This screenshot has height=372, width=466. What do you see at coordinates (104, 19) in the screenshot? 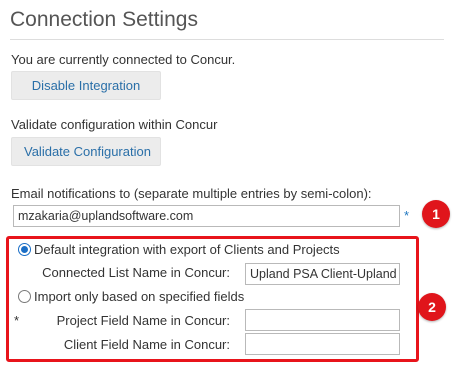
I see `page-title: Connection Settings` at bounding box center [104, 19].